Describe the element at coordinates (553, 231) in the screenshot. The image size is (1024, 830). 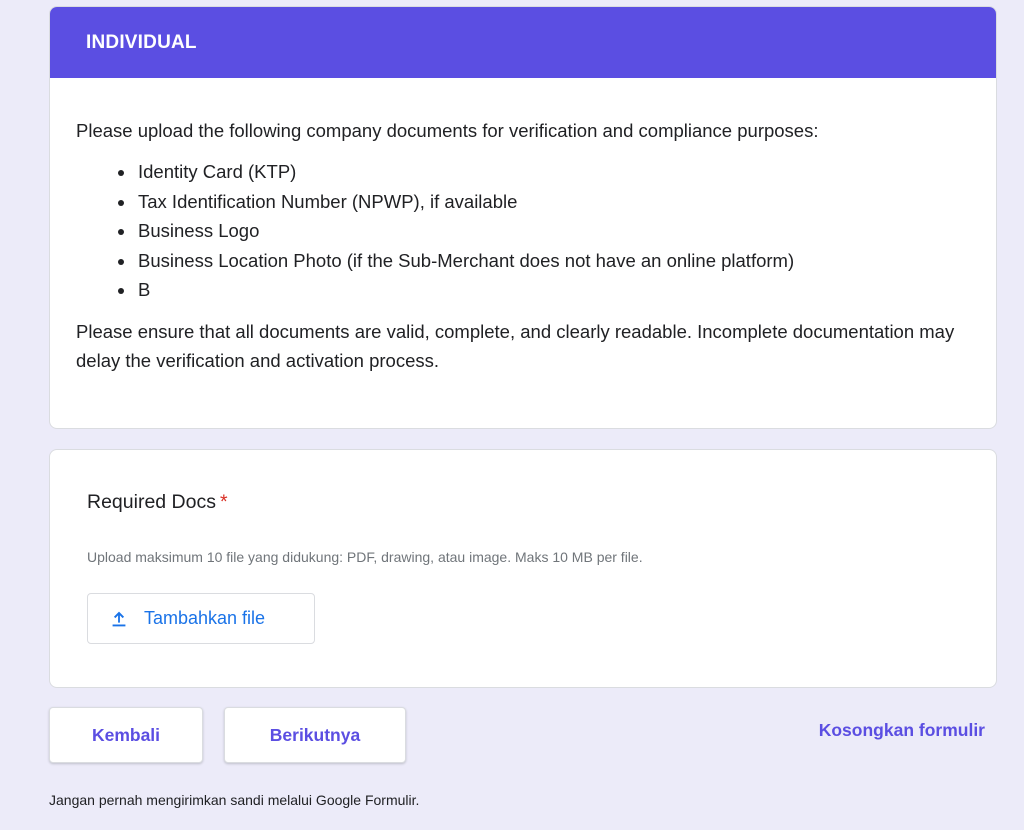
I see `list-item: Business Logo` at that location.